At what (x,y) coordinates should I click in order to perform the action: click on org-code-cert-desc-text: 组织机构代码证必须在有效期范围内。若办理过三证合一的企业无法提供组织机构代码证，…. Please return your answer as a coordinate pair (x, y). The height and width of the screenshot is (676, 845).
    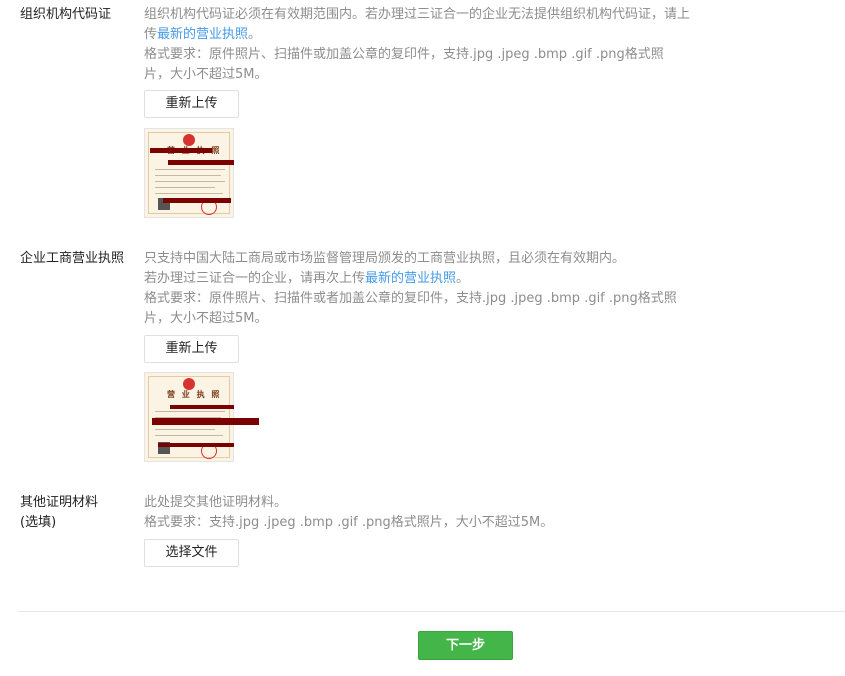
    Looking at the image, I should click on (417, 14).